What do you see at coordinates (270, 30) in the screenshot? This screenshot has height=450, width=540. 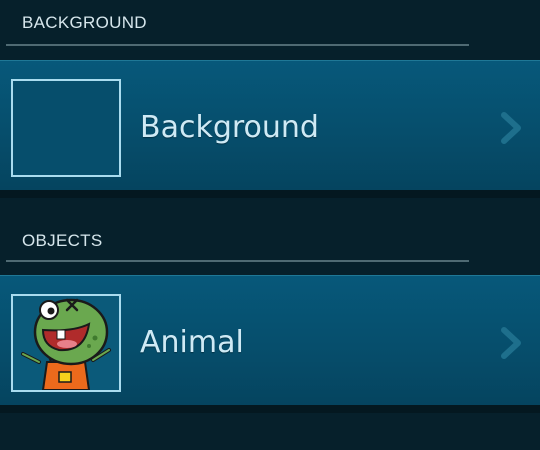 I see `section-header-background: BACKGROUND` at bounding box center [270, 30].